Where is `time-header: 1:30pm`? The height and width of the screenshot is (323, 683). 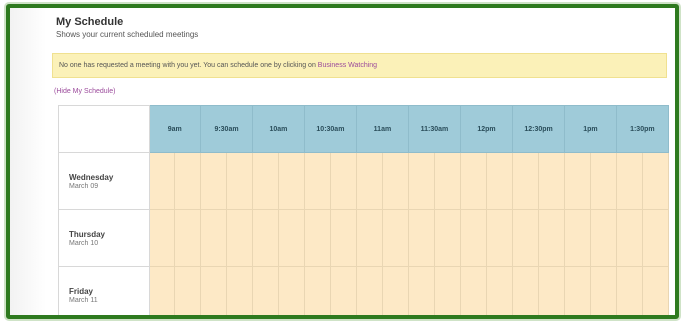
time-header: 1:30pm is located at coordinates (642, 129).